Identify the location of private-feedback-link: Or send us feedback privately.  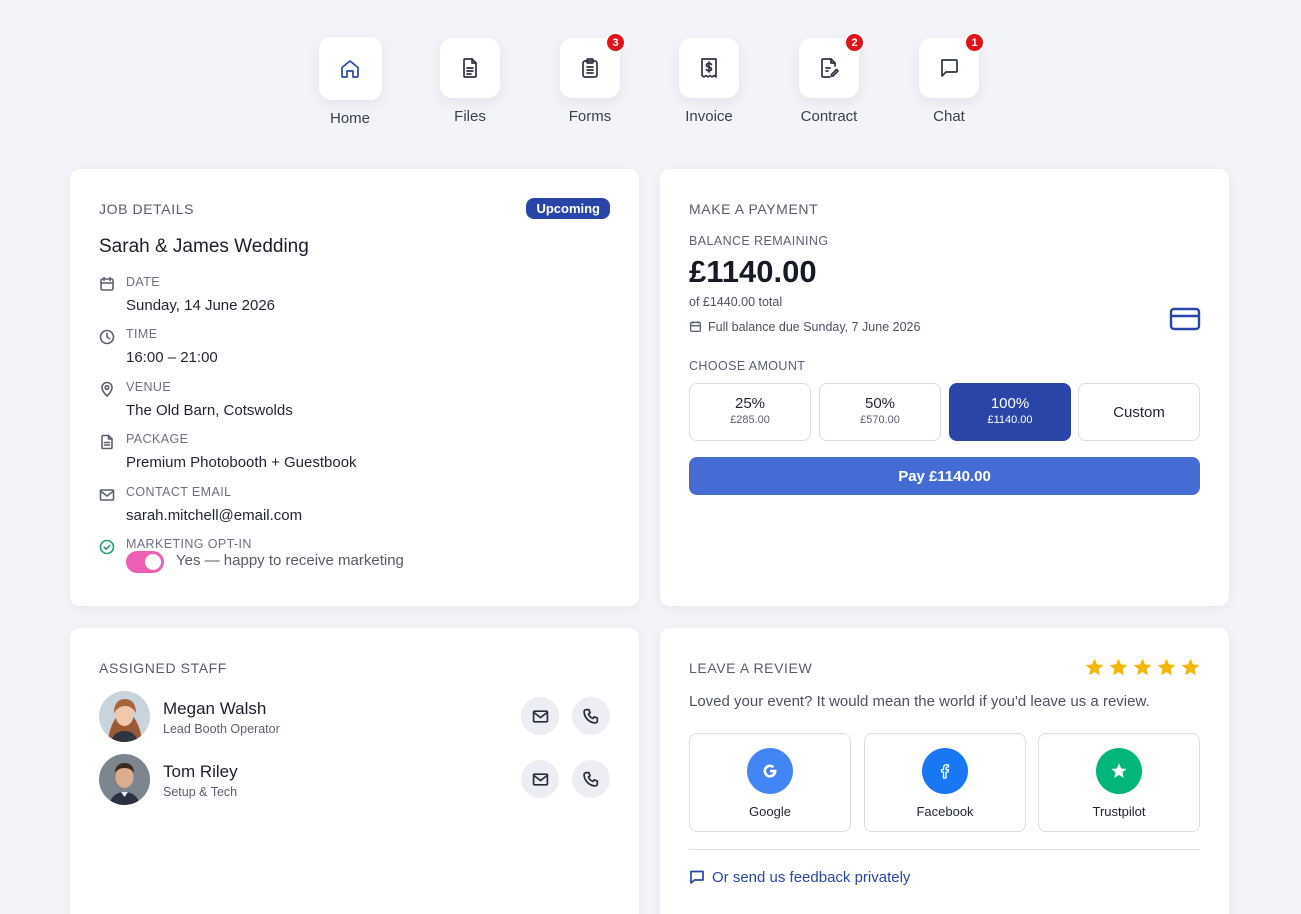
(799, 877).